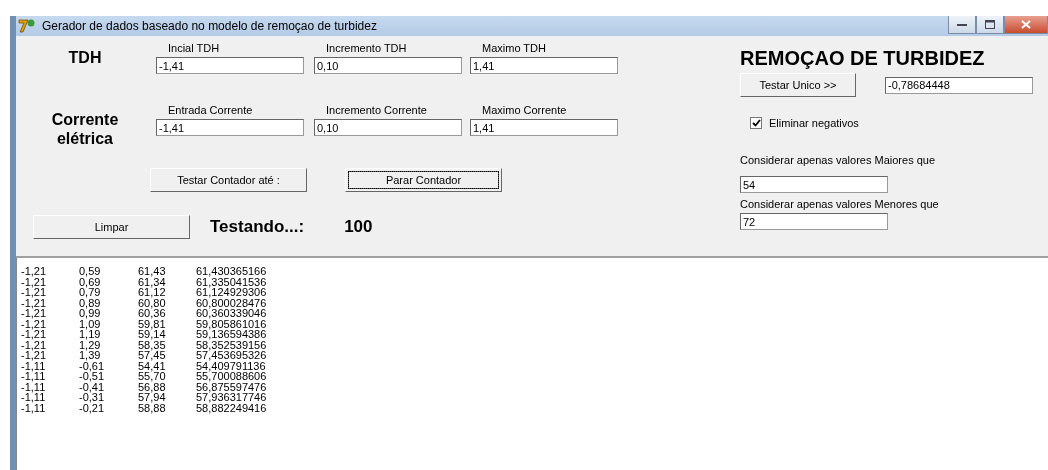 This screenshot has width=1048, height=470. I want to click on list-cell-text: 61,43, so click(152, 271).